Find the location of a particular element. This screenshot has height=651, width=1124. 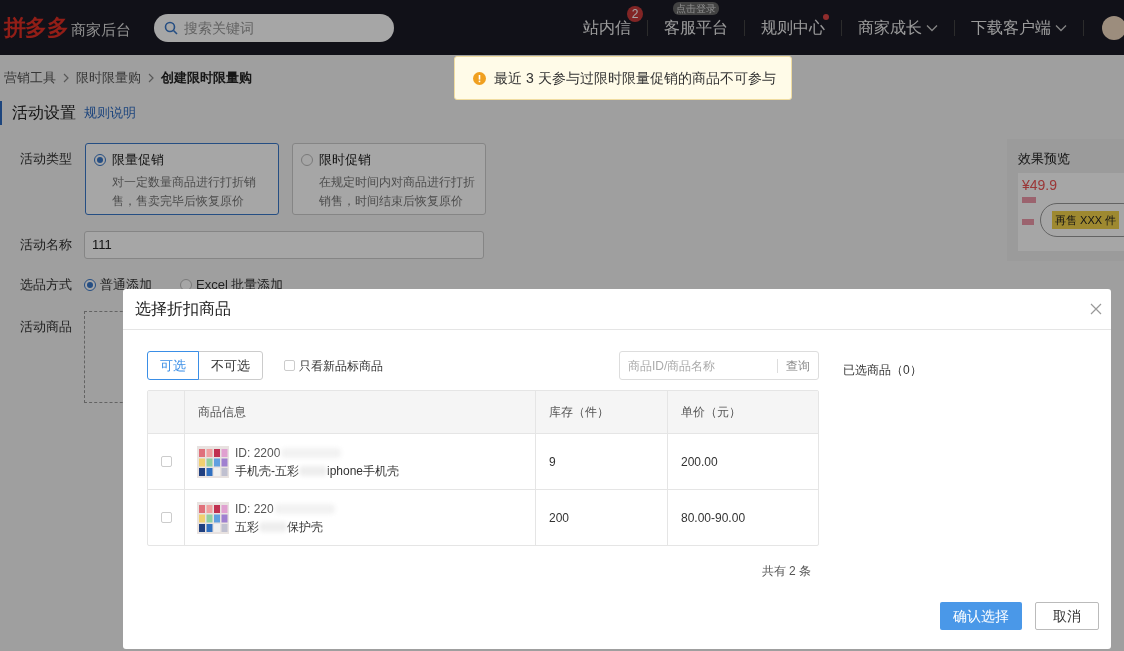

stock-cell: 200 is located at coordinates (602, 517).